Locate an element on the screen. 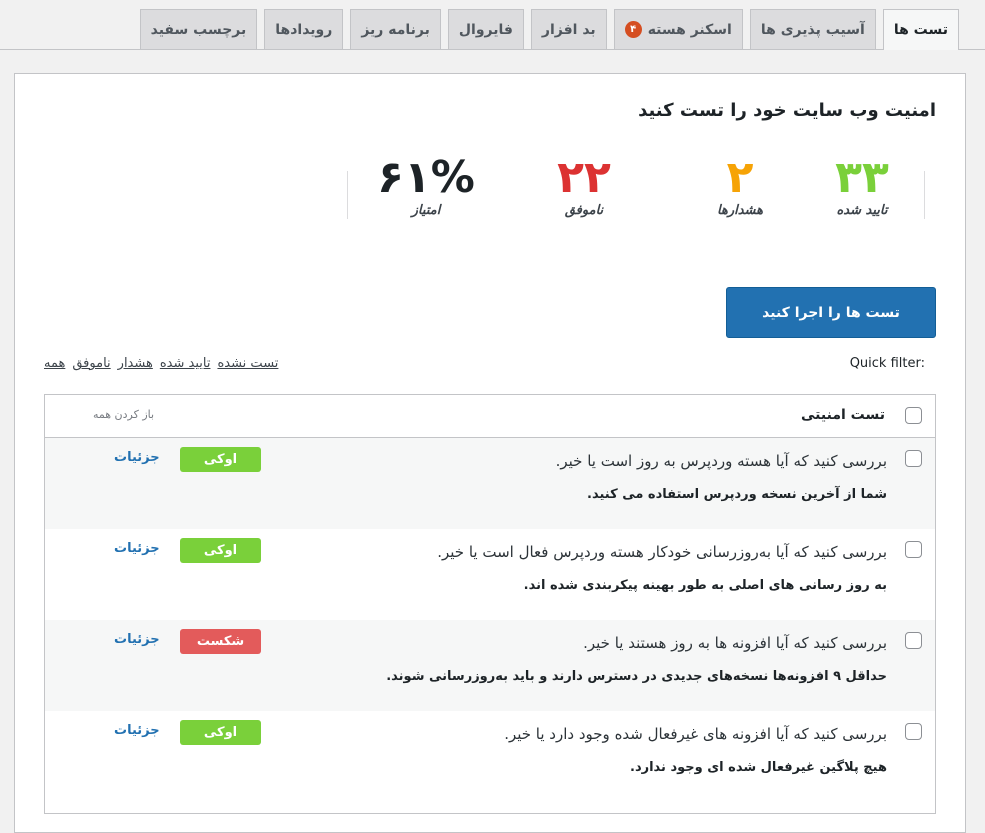 The width and height of the screenshot is (985, 833). tab-label: رویدادها is located at coordinates (304, 29).